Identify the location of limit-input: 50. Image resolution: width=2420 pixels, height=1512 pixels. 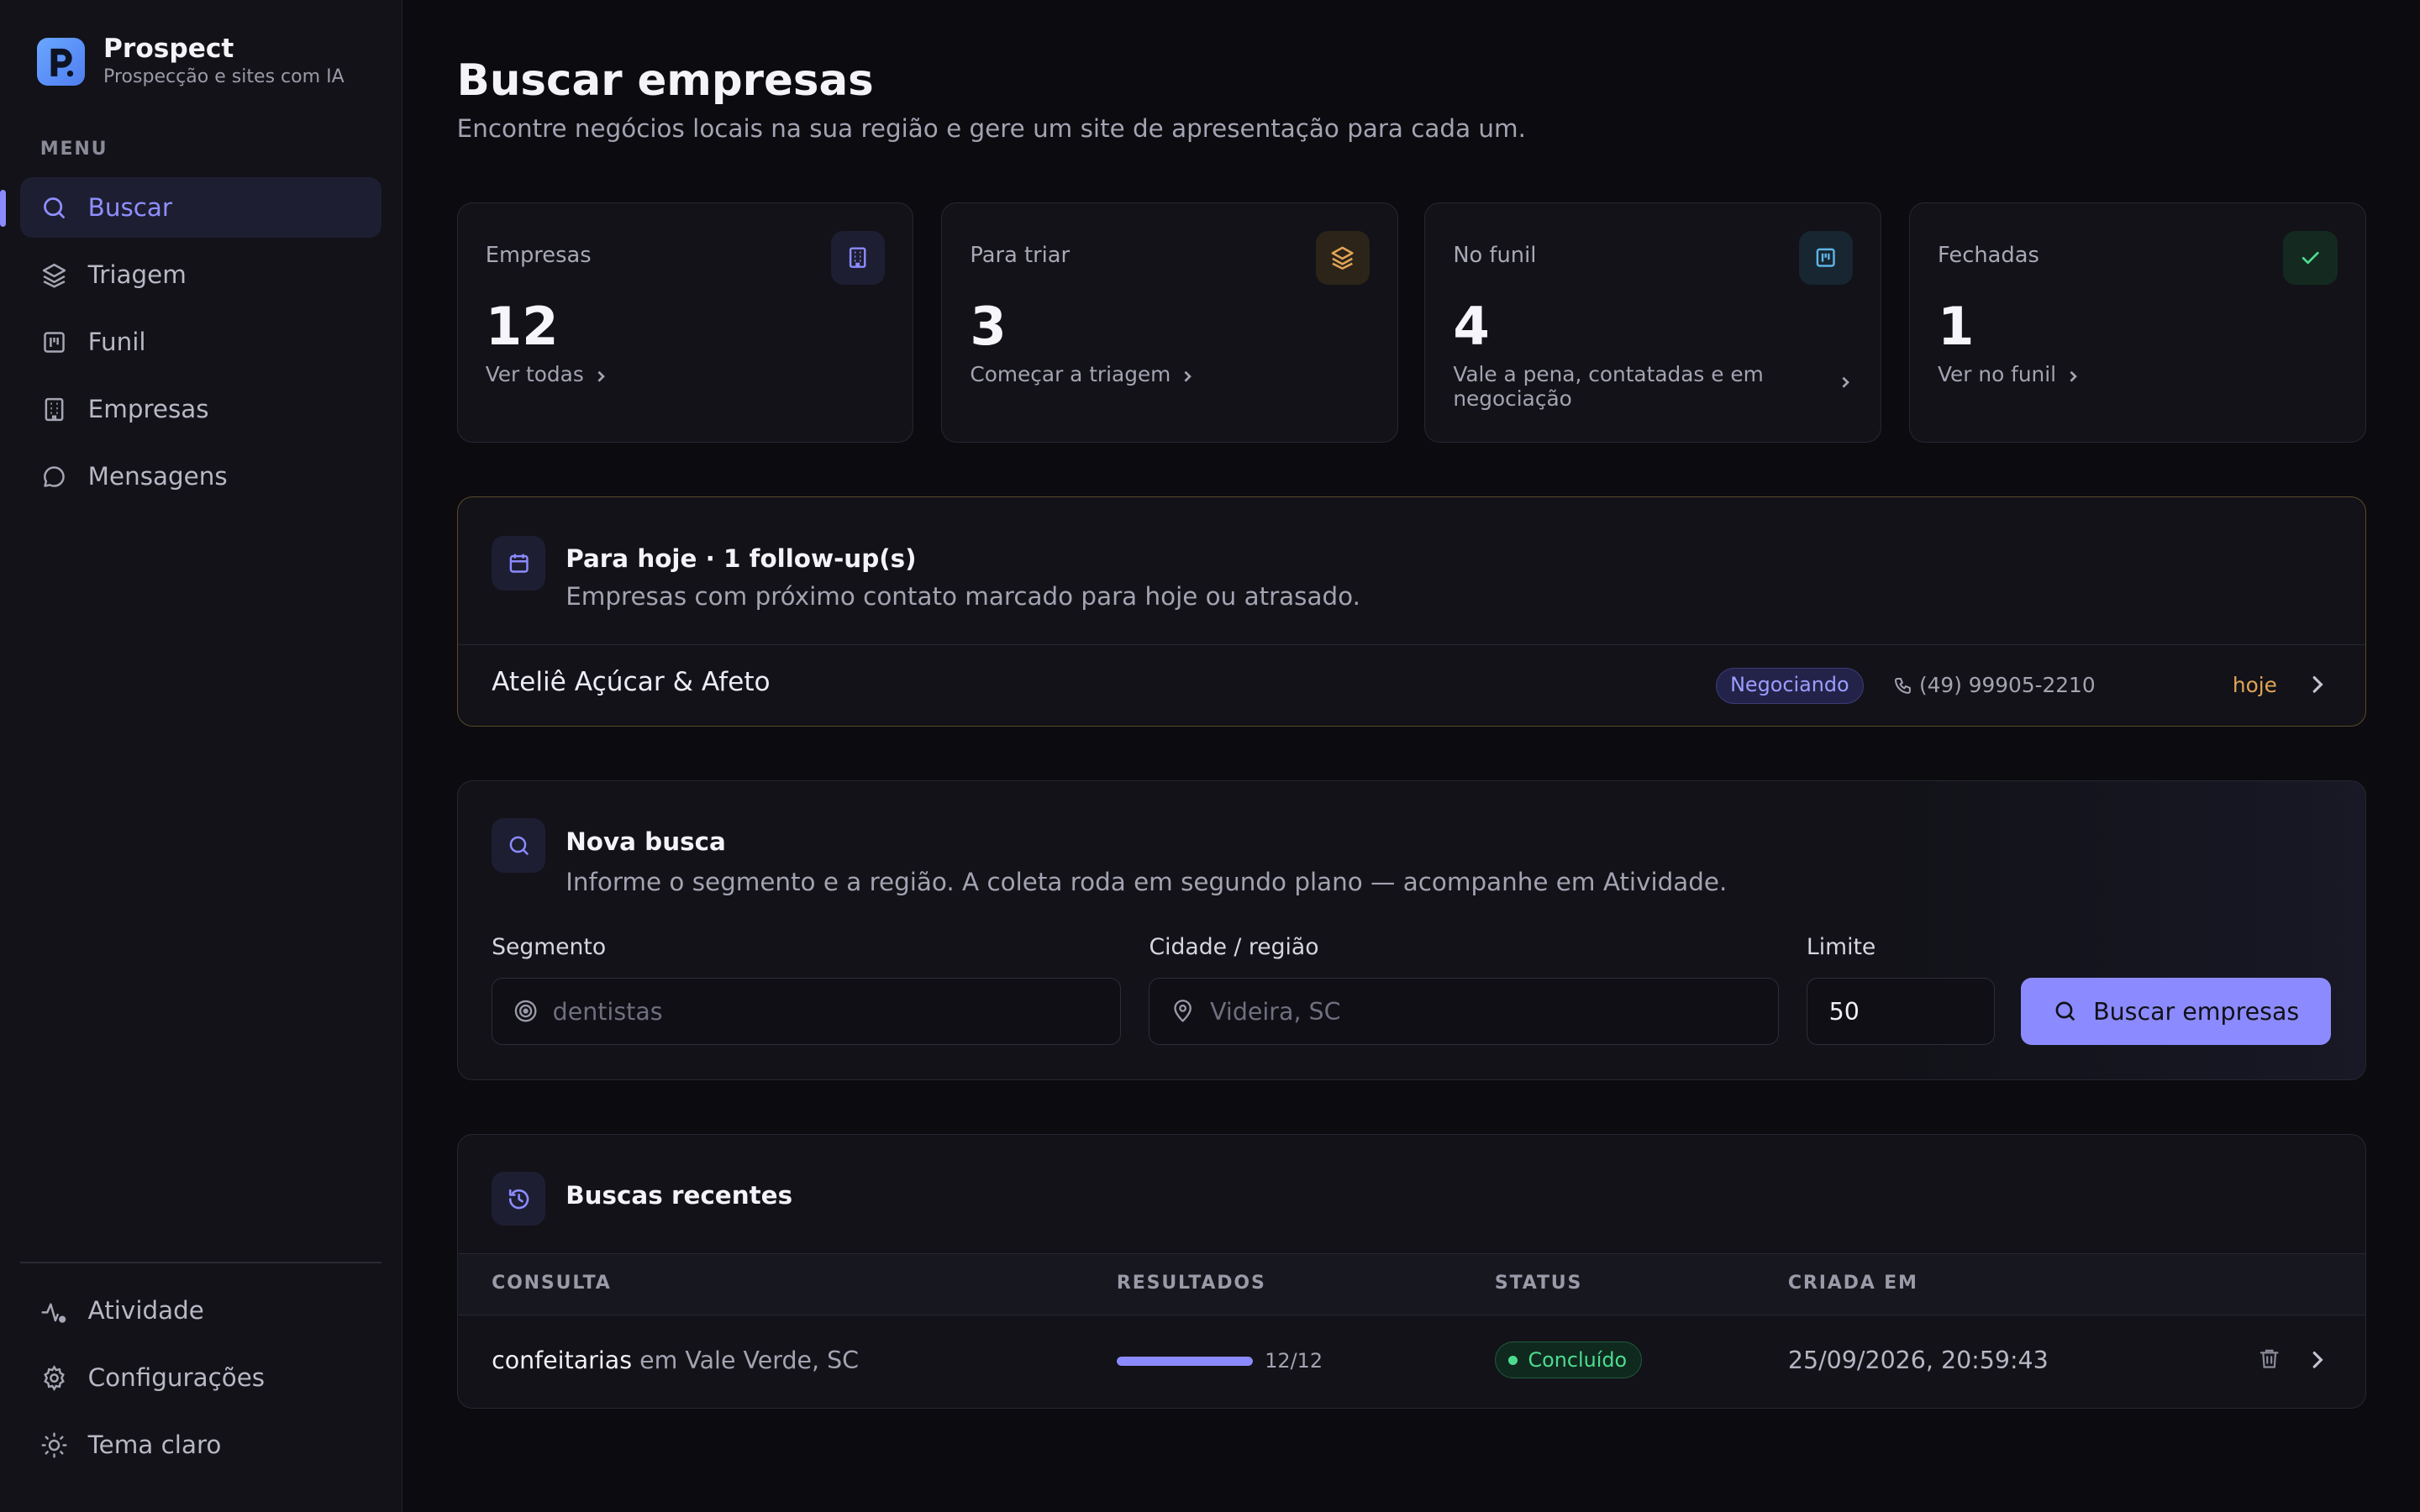
(1901, 1011).